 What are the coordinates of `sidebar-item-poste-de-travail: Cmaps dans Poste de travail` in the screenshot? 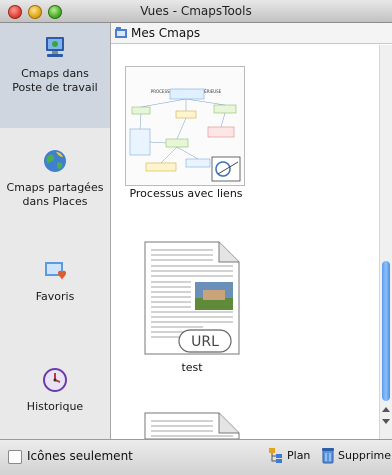 It's located at (55, 75).